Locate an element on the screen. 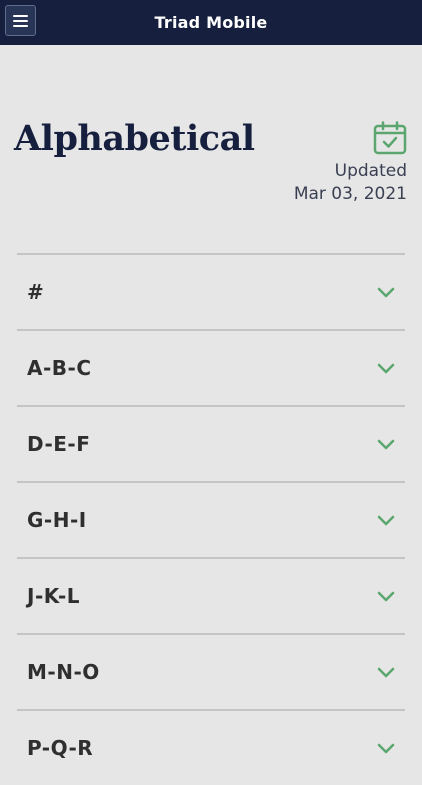 Image resolution: width=422 pixels, height=785 pixels. section-row-hash: # is located at coordinates (211, 291).